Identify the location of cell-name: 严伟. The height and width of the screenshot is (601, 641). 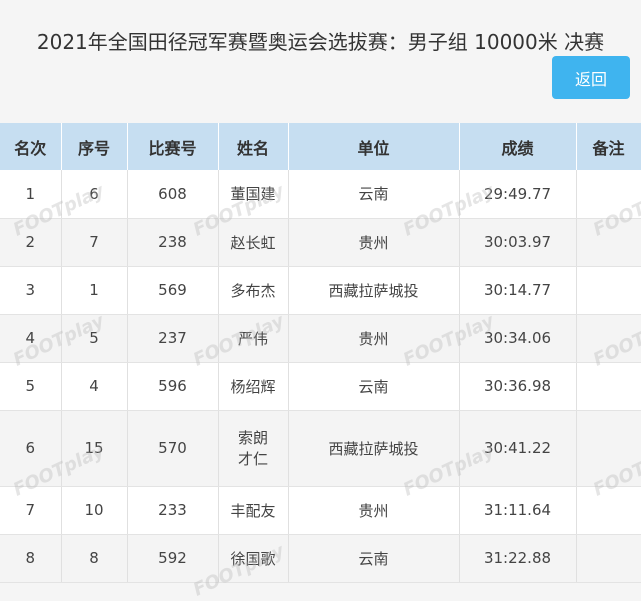
(253, 338).